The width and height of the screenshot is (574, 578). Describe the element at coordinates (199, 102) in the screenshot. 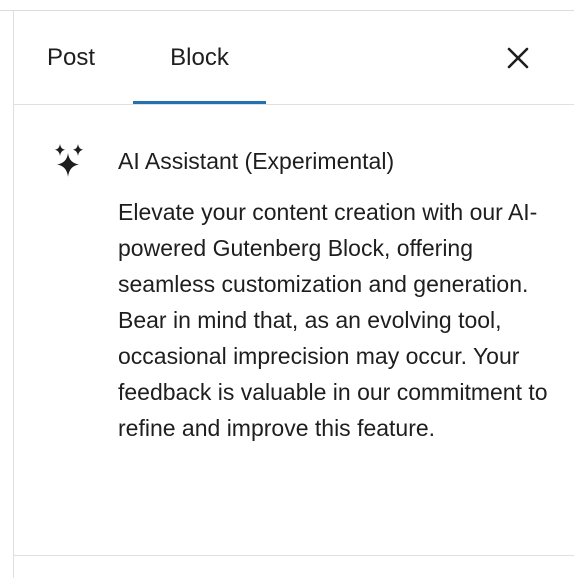

I see `active-tab-indicator` at that location.